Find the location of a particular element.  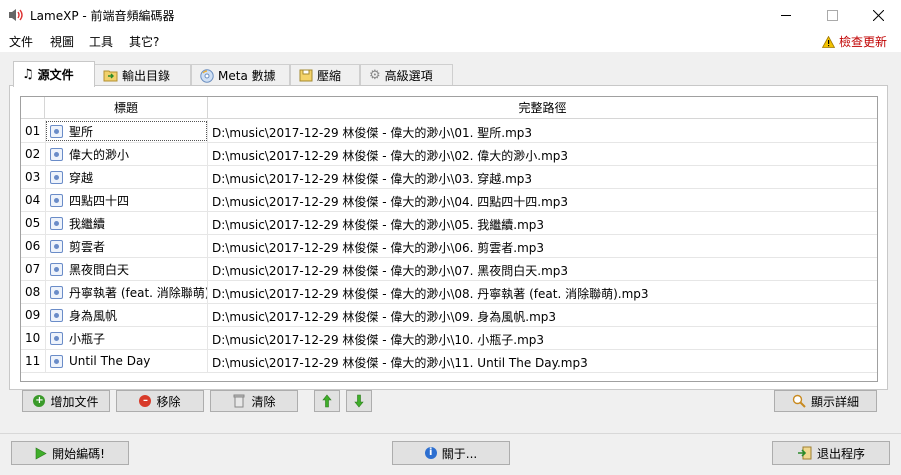

title-cell: 偉大的渺小 is located at coordinates (126, 154).